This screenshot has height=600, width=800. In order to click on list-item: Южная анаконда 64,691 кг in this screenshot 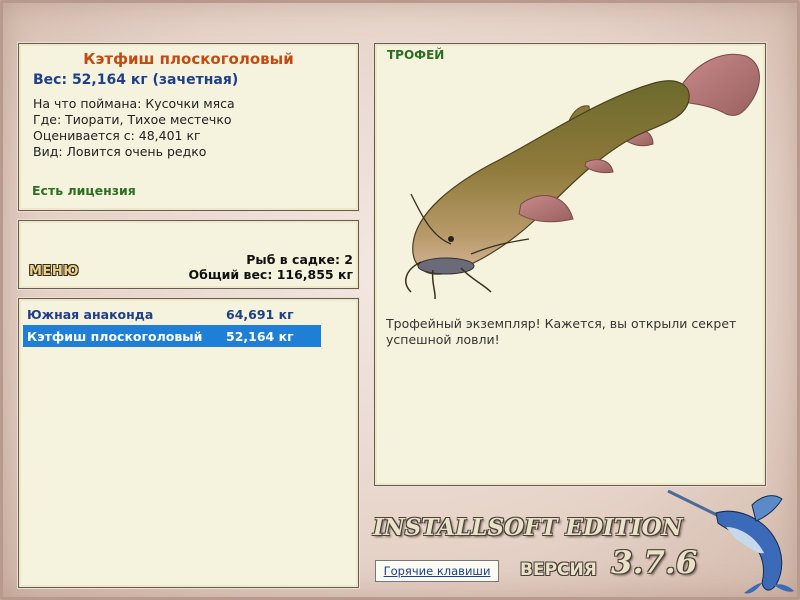, I will do `click(172, 314)`.